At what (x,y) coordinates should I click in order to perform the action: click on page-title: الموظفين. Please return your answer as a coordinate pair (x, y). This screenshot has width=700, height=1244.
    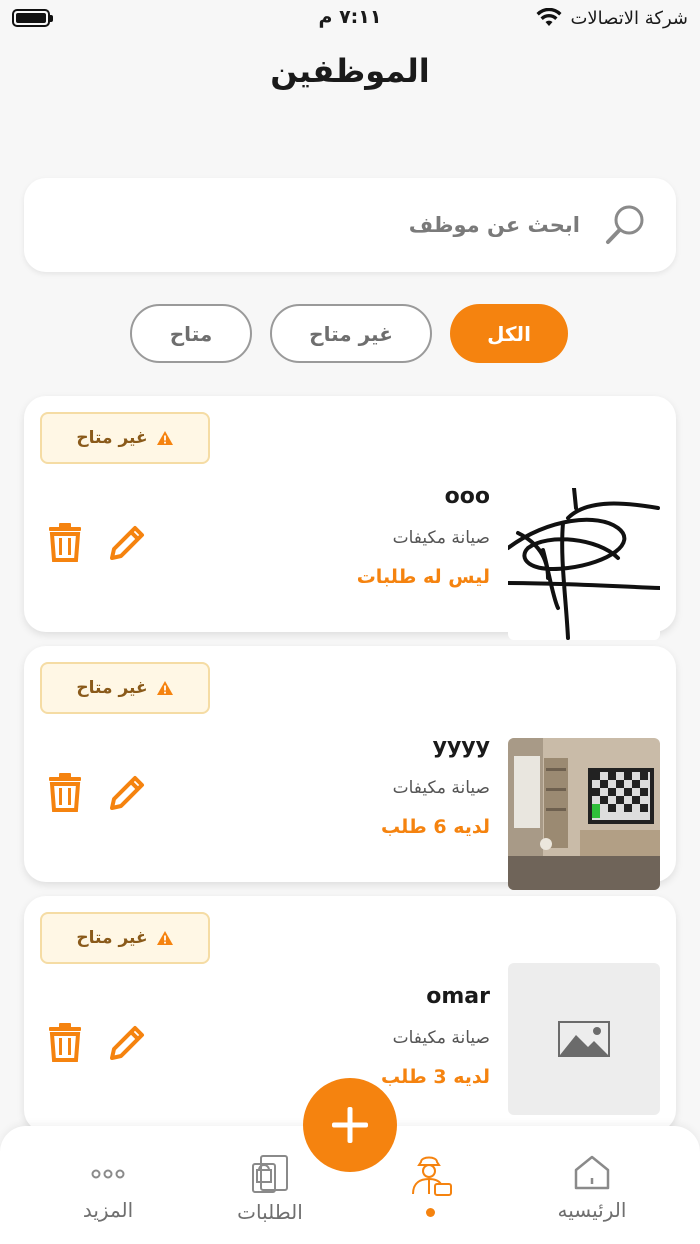
    Looking at the image, I should click on (350, 71).